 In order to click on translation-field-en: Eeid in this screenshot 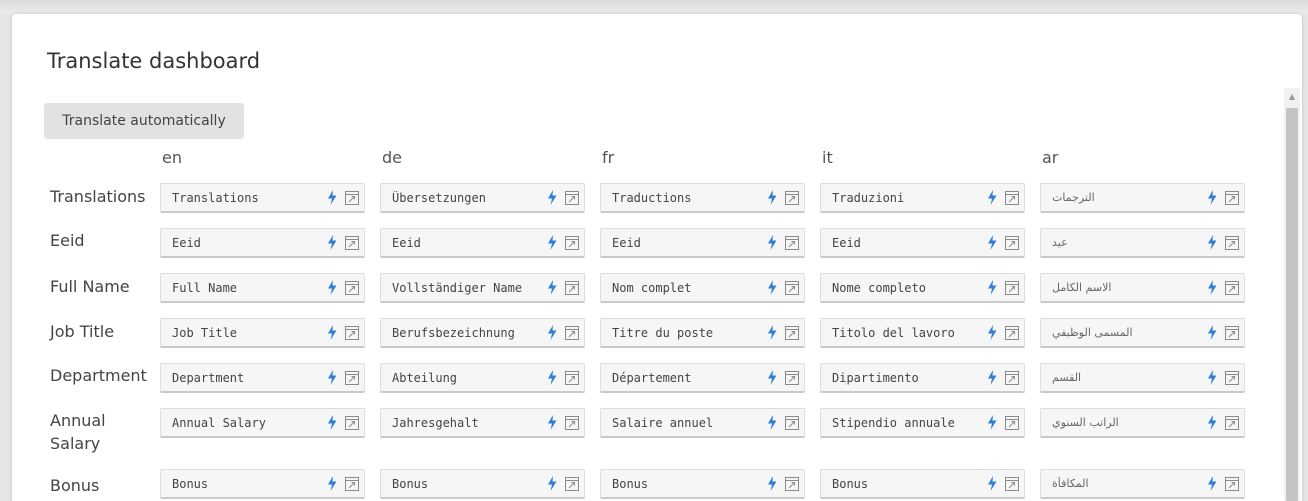, I will do `click(262, 243)`.